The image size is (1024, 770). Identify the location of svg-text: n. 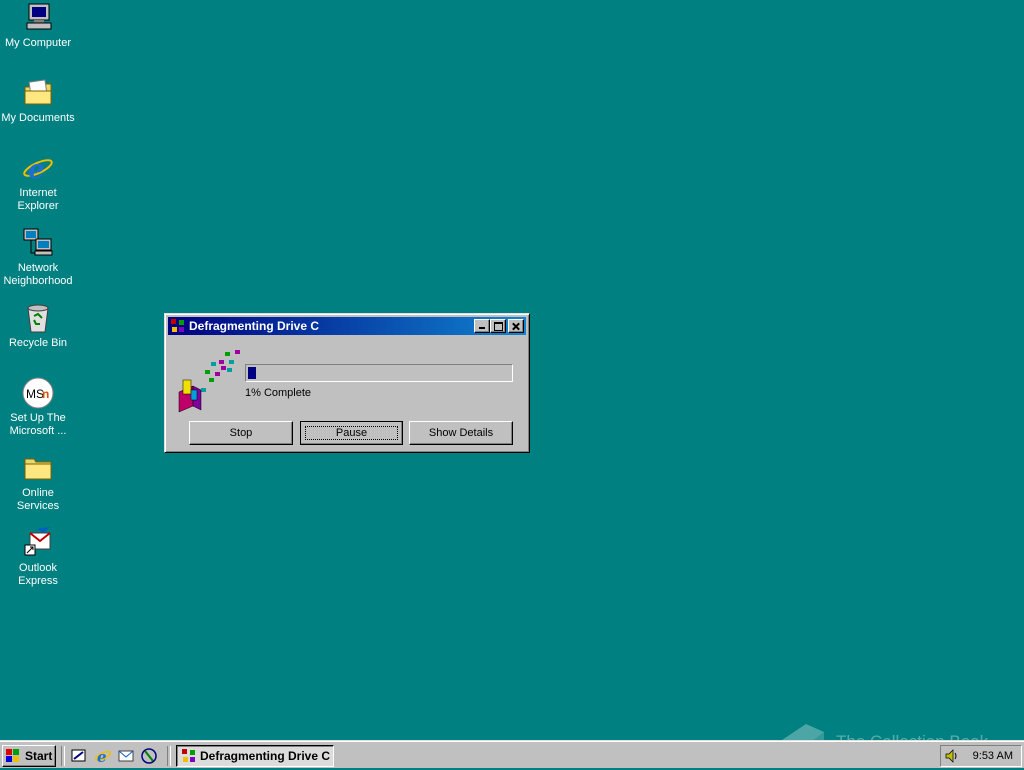
(45, 394).